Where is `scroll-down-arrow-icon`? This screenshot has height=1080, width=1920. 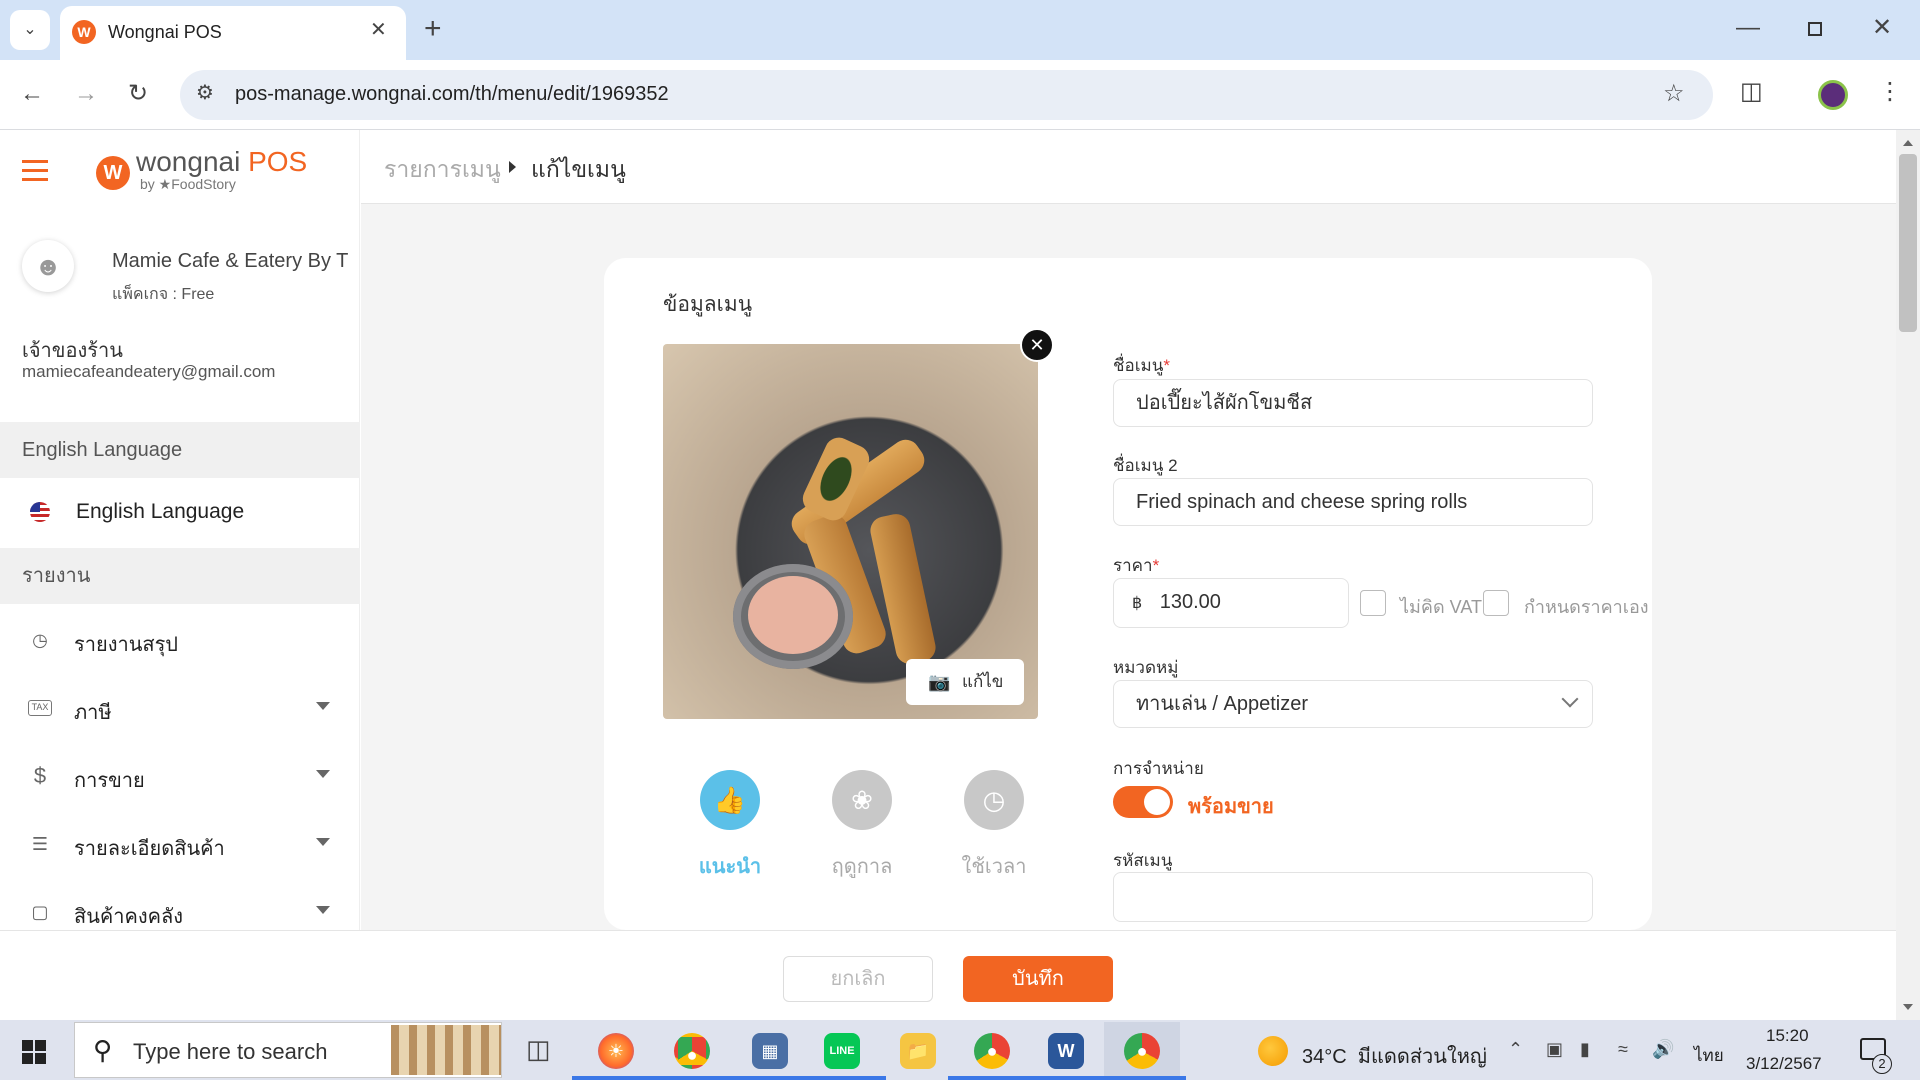 scroll-down-arrow-icon is located at coordinates (1908, 1007).